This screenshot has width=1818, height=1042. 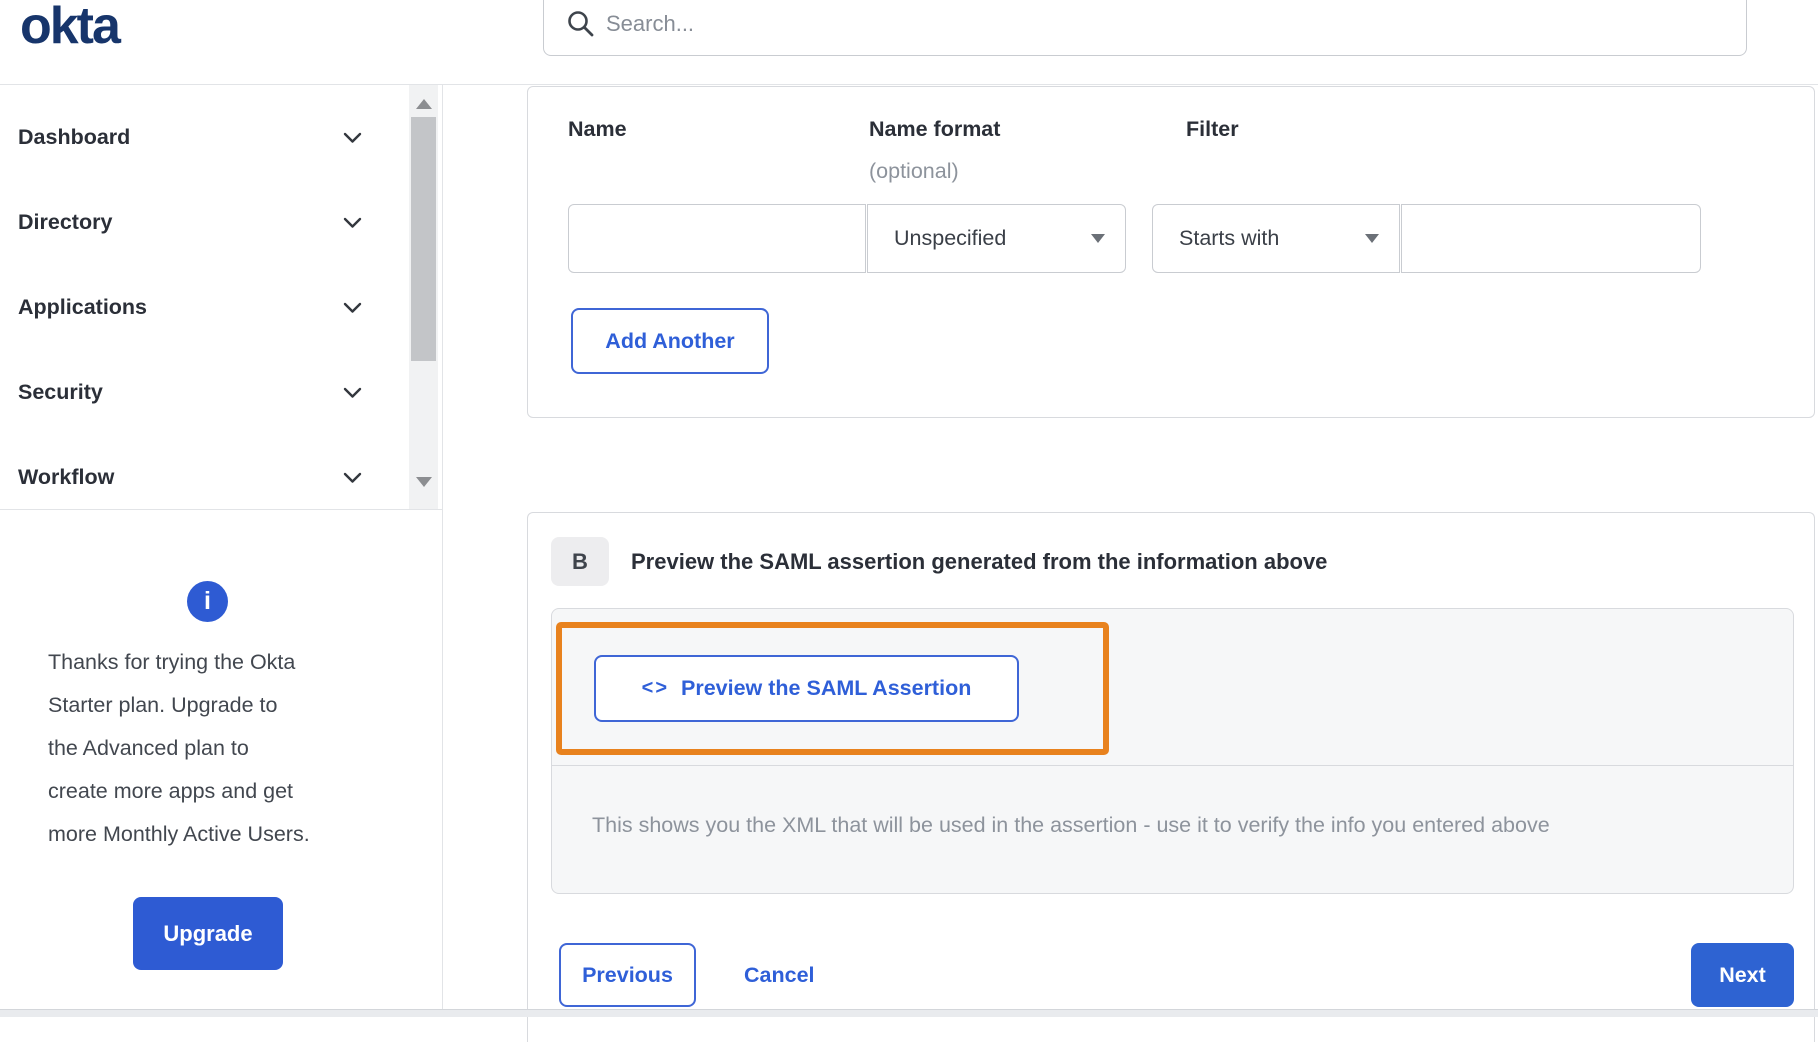 What do you see at coordinates (1551, 238) in the screenshot?
I see `filter-value-input` at bounding box center [1551, 238].